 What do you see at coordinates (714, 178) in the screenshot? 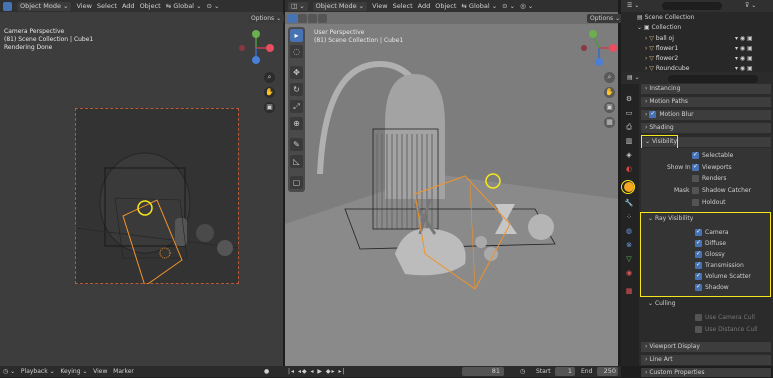
I see `checkbox-label: Renders` at bounding box center [714, 178].